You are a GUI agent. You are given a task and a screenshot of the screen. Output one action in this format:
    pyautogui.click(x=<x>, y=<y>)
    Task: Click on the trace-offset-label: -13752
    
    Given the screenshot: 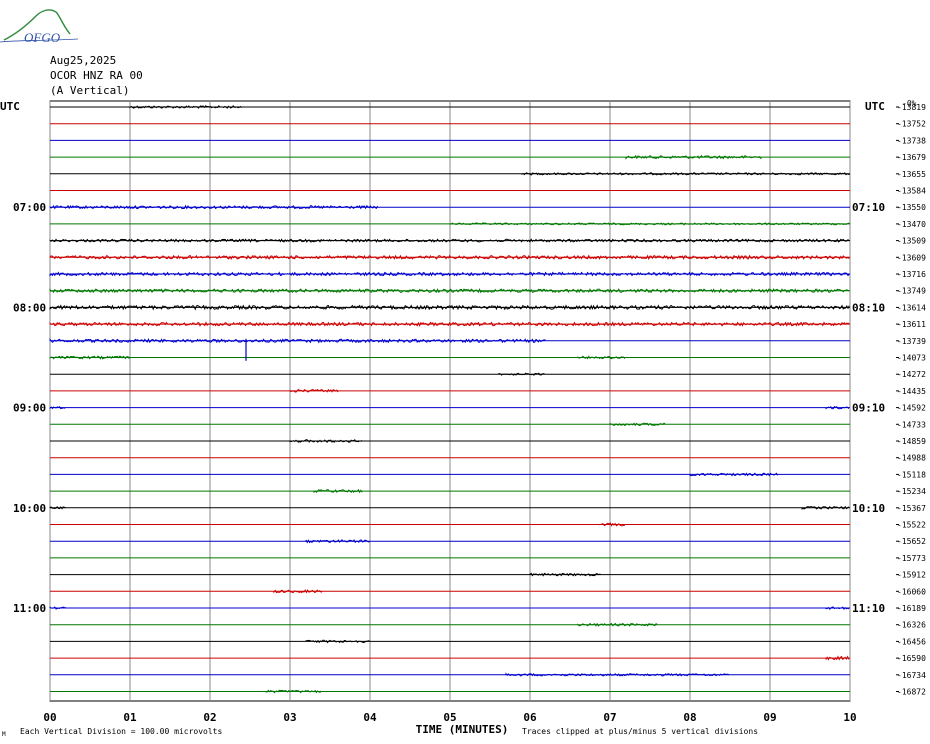 What is the action you would take?
    pyautogui.click(x=911, y=124)
    